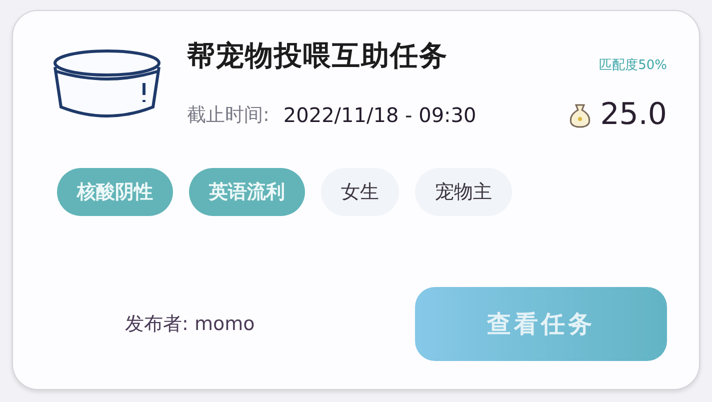 This screenshot has height=402, width=712. What do you see at coordinates (228, 115) in the screenshot?
I see `deadline-label: 截止时间:` at bounding box center [228, 115].